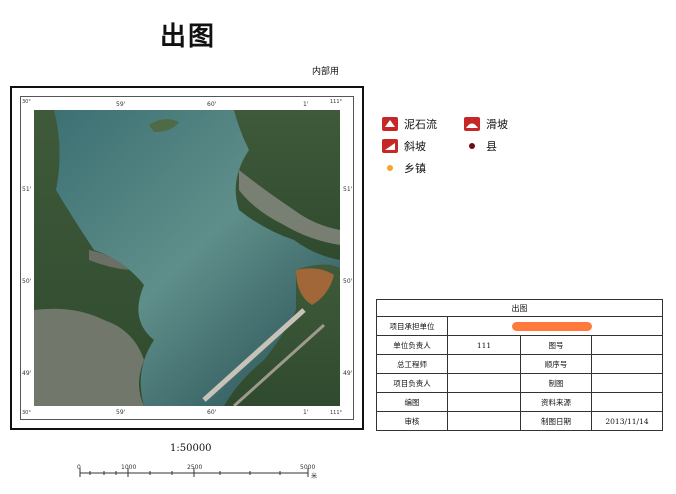  Describe the element at coordinates (188, 37) in the screenshot. I see `page-title: 出图` at that location.